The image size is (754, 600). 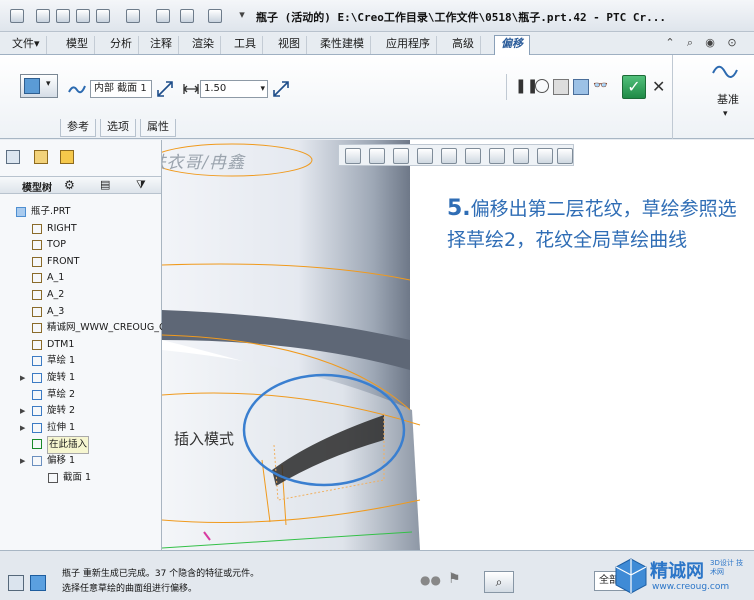 I want to click on tree-item-label: DTM1, so click(x=61, y=344).